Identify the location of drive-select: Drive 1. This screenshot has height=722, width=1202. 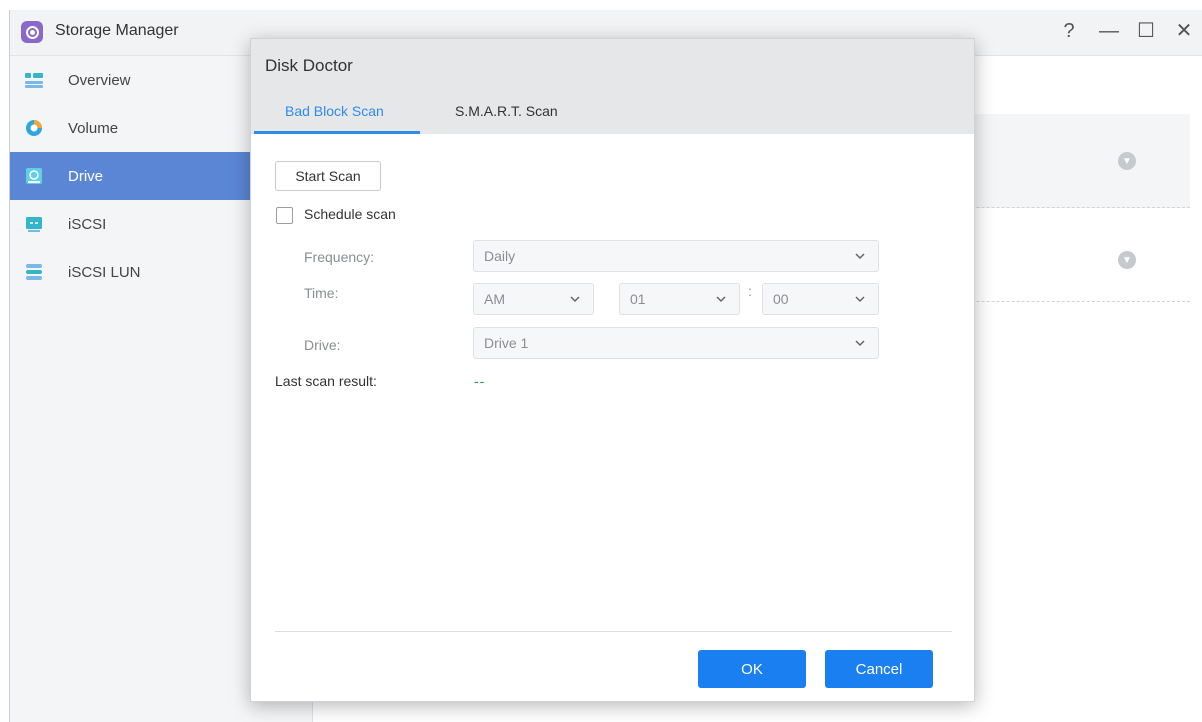
(676, 343).